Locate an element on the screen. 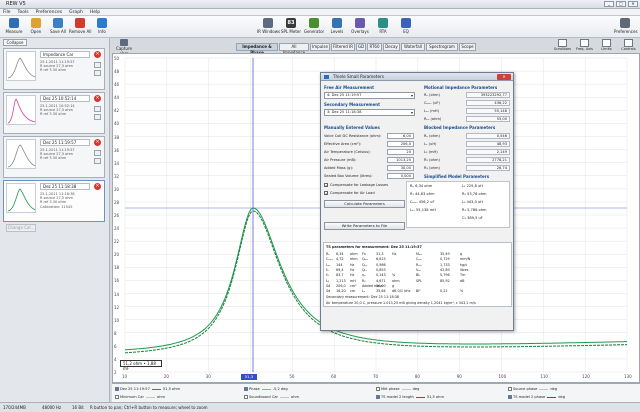 The width and height of the screenshot is (640, 412). measure-button: Measure is located at coordinates (14, 27).